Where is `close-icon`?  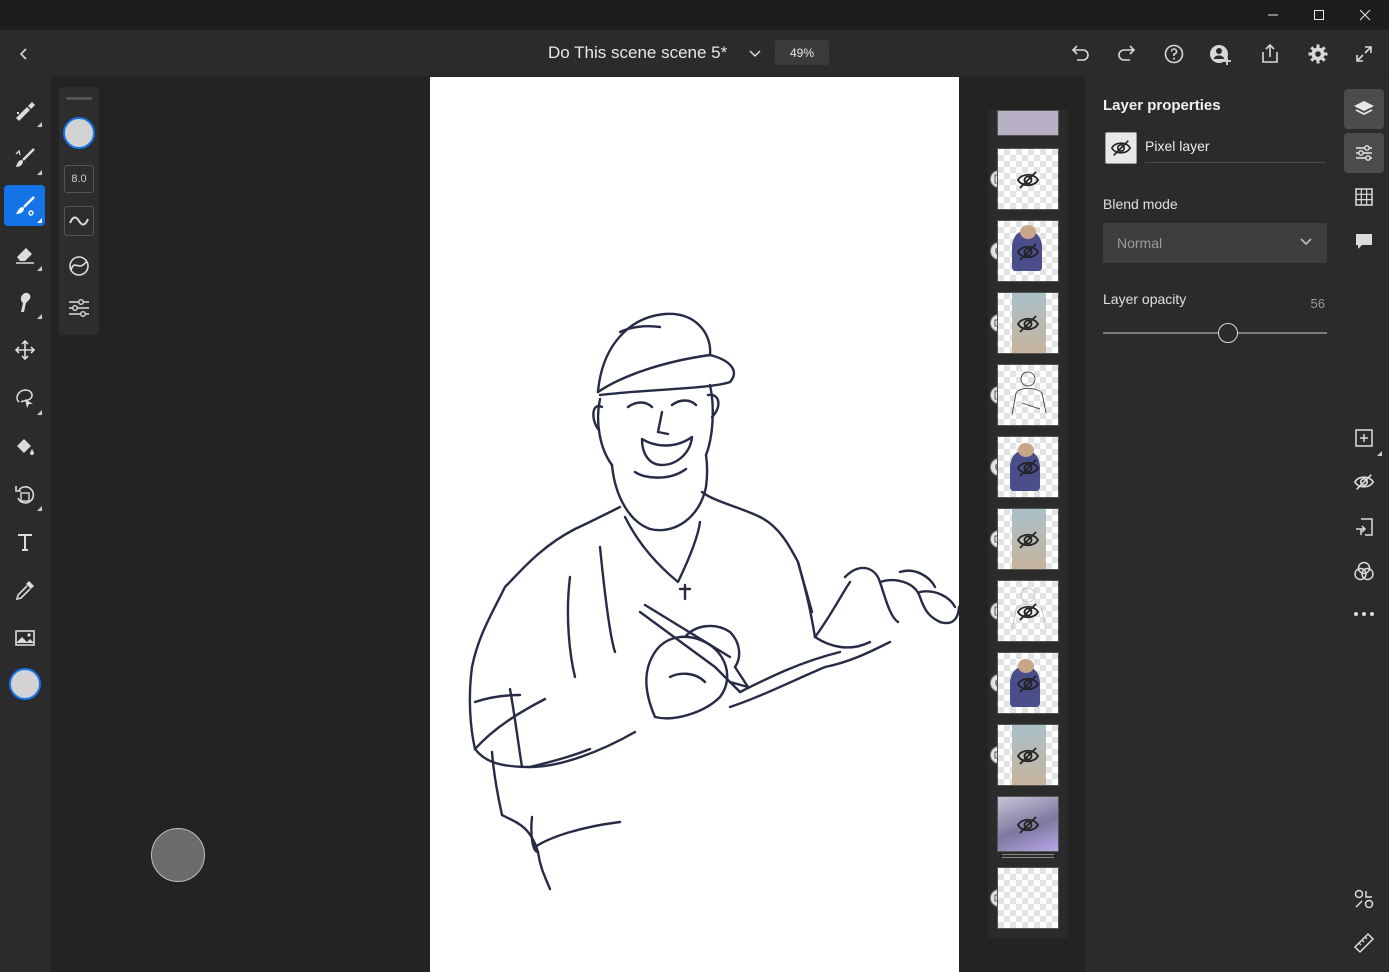 close-icon is located at coordinates (1365, 15).